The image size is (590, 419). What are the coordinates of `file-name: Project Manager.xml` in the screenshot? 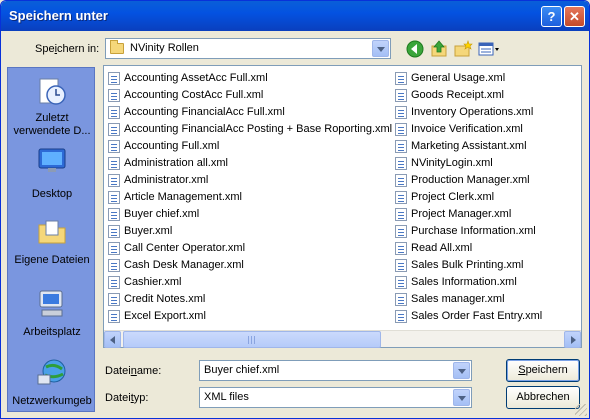 It's located at (461, 214).